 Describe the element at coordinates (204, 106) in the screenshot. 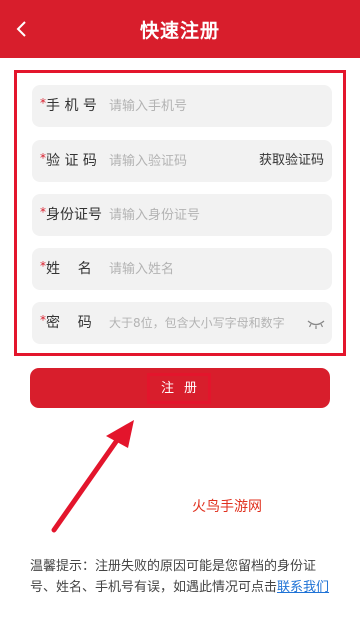

I see `phone-input` at that location.